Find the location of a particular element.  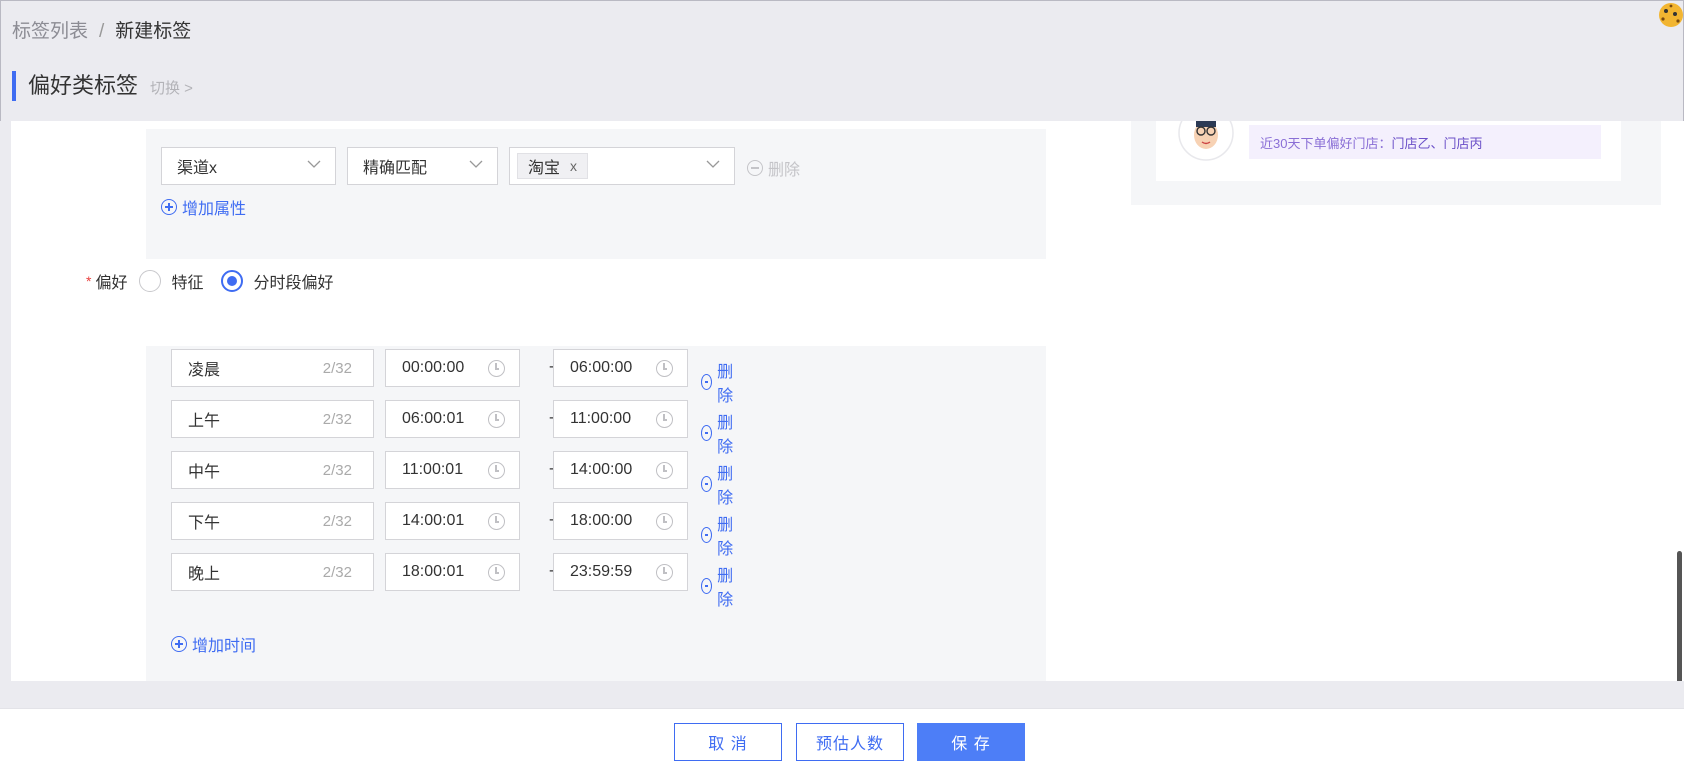

footer-bar: 取 消 预估人数 保 存 is located at coordinates (842, 740).